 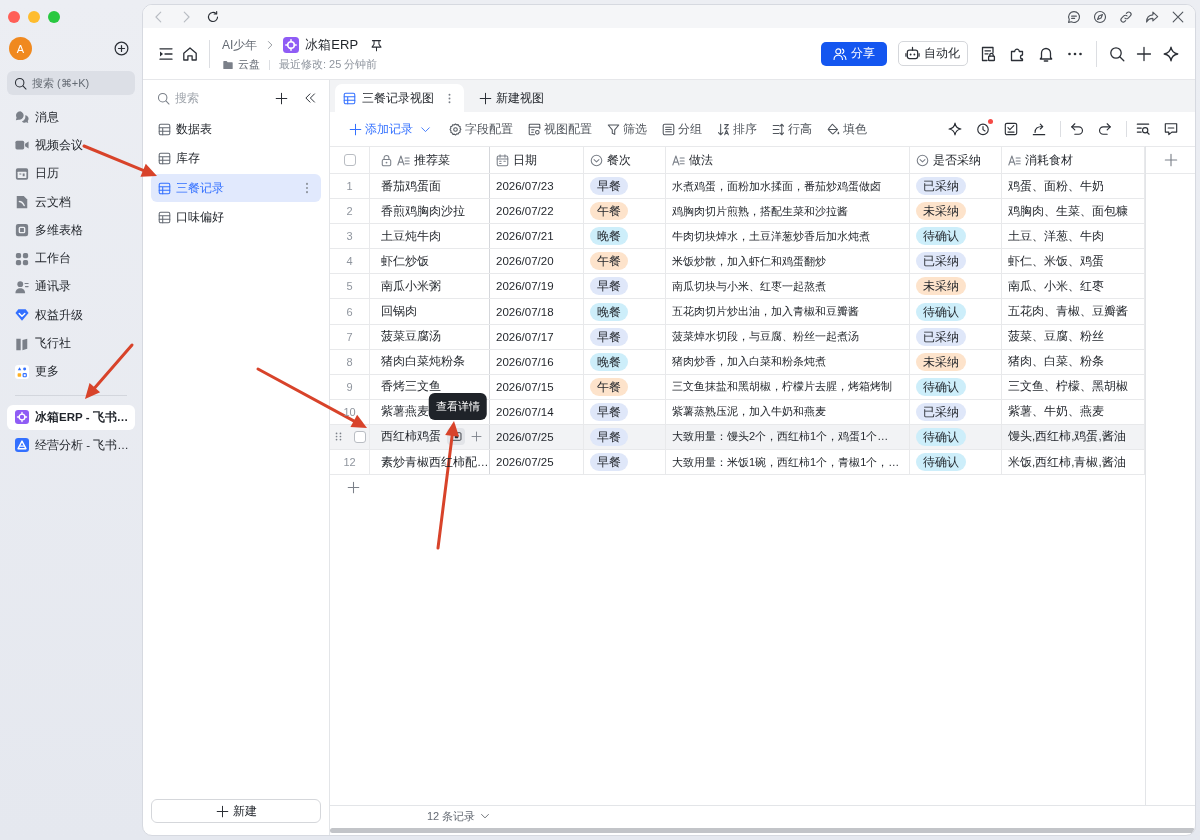 What do you see at coordinates (240, 45) in the screenshot?
I see `breadcrumb-link: AI少年` at bounding box center [240, 45].